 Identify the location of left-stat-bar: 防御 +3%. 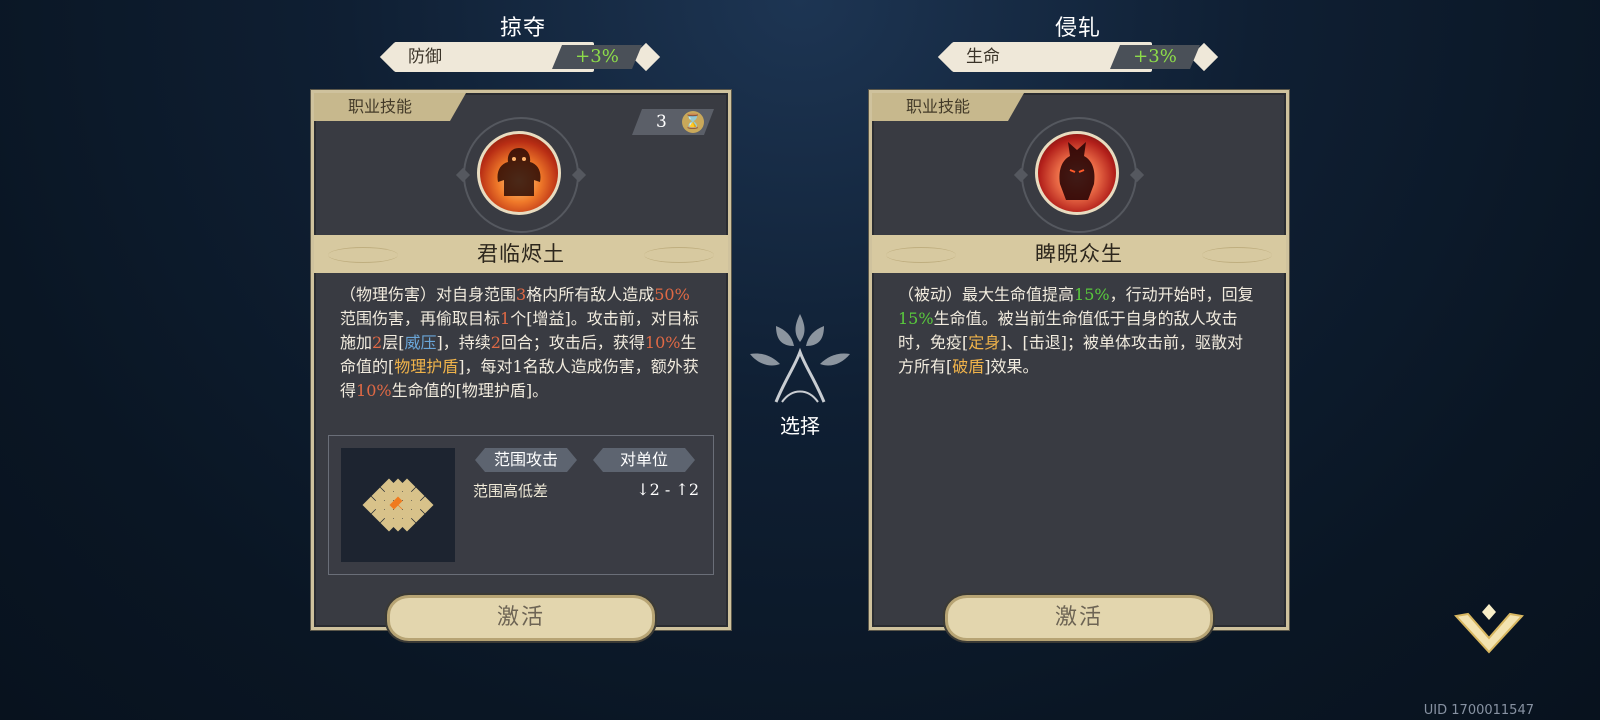
(520, 57).